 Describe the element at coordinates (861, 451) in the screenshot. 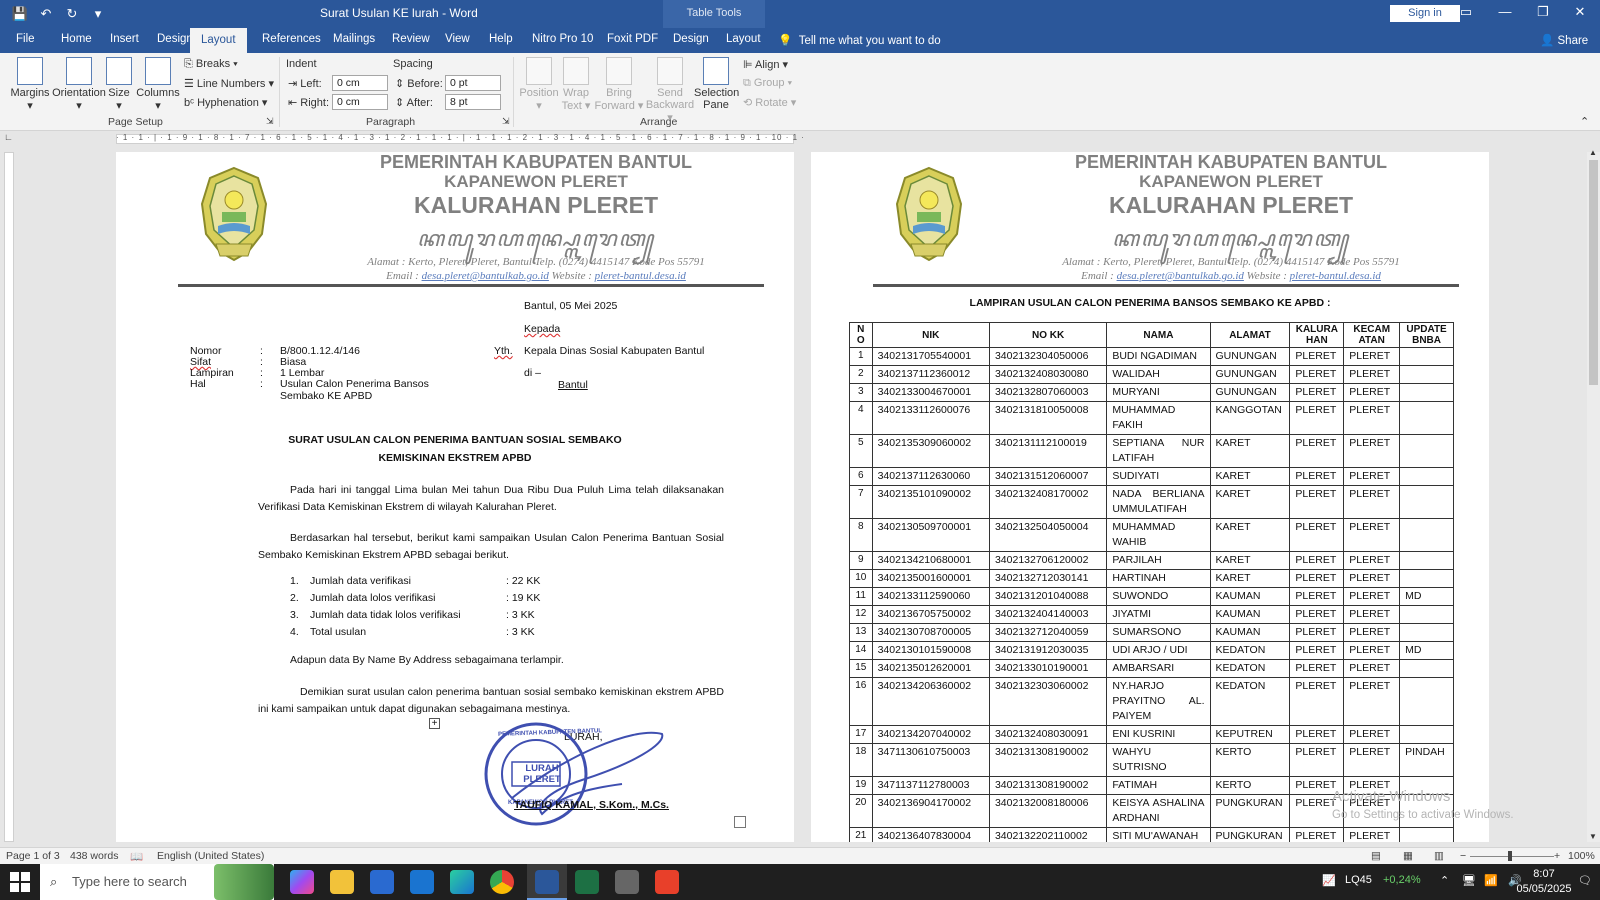

I see `cell-no: 5` at that location.